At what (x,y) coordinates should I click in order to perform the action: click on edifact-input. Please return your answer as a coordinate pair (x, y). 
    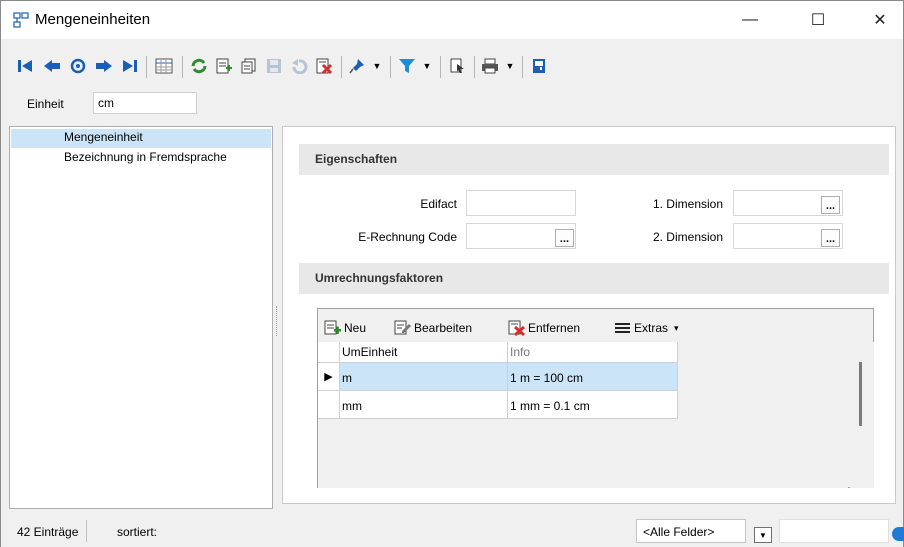
    Looking at the image, I should click on (521, 203).